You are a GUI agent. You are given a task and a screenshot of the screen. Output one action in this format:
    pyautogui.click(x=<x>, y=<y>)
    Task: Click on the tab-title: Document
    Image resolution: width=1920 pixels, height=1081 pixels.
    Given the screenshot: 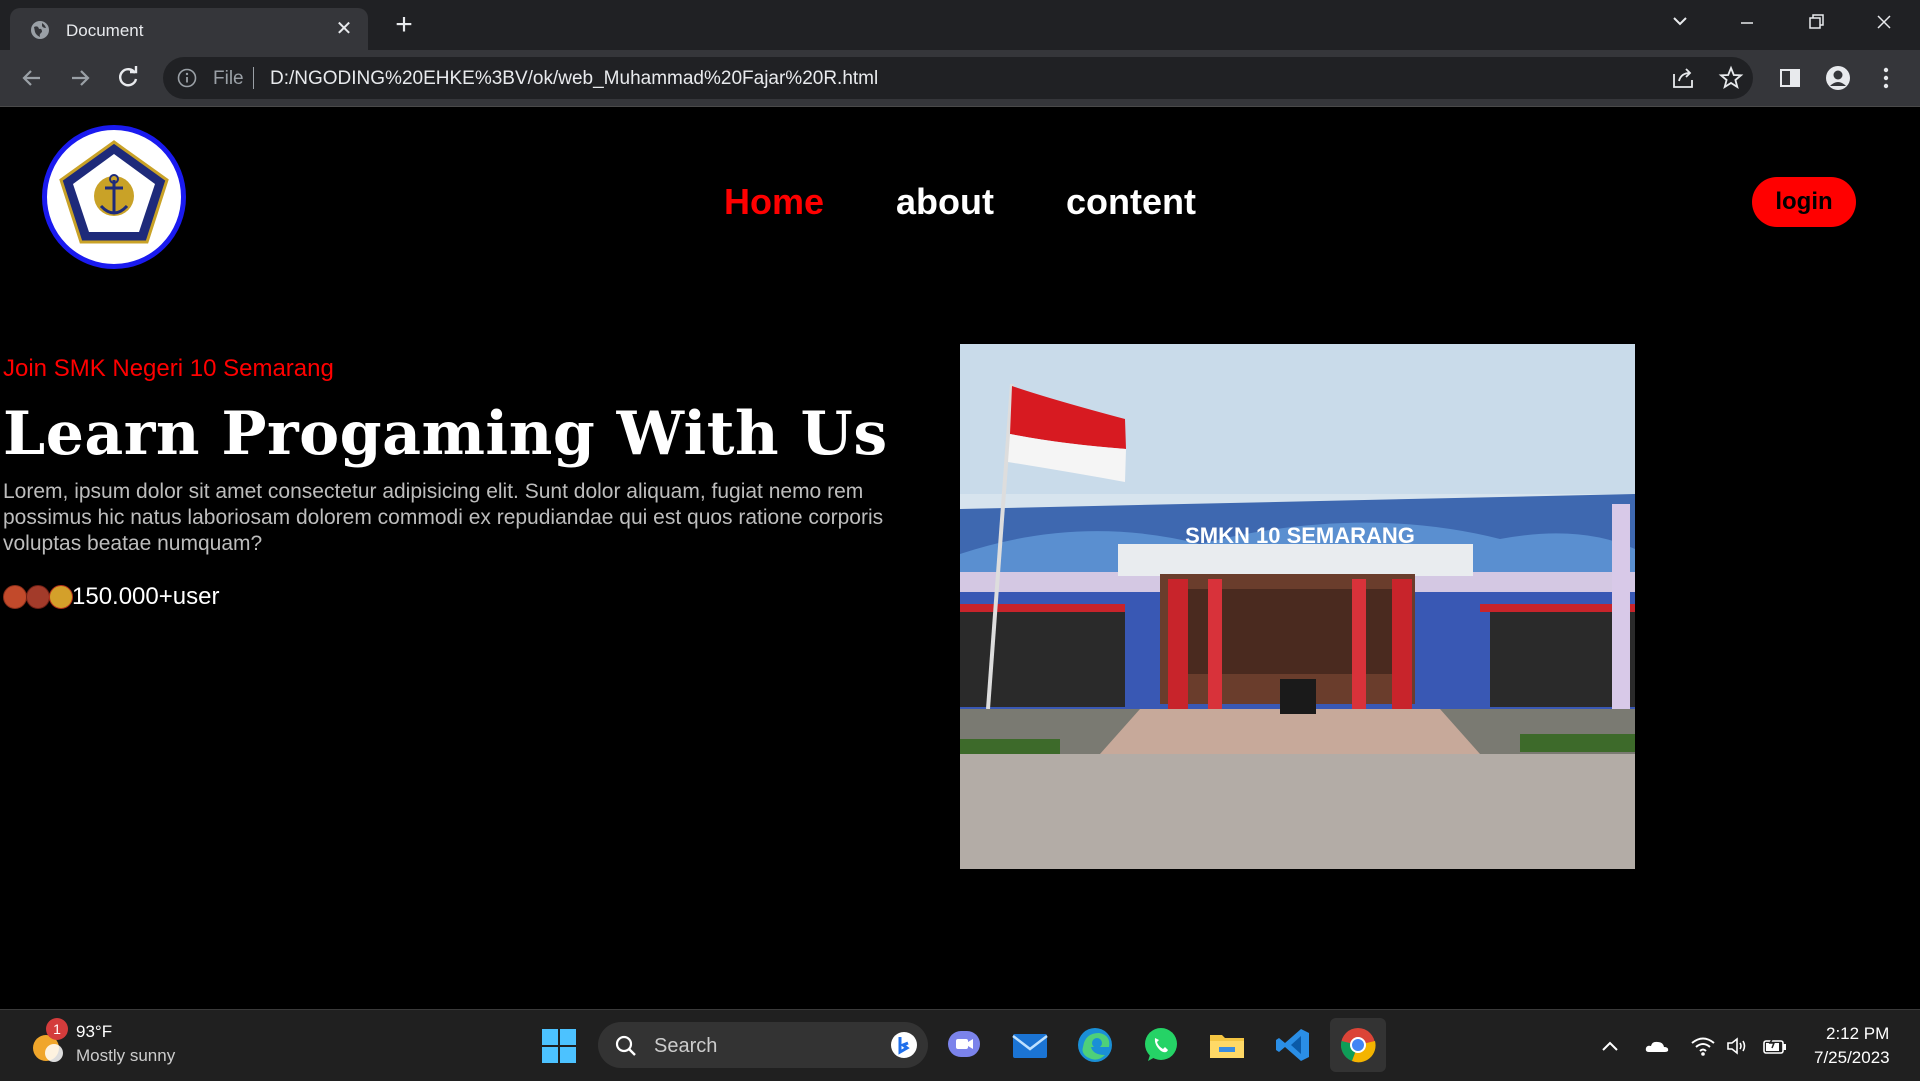 What is the action you would take?
    pyautogui.click(x=105, y=30)
    